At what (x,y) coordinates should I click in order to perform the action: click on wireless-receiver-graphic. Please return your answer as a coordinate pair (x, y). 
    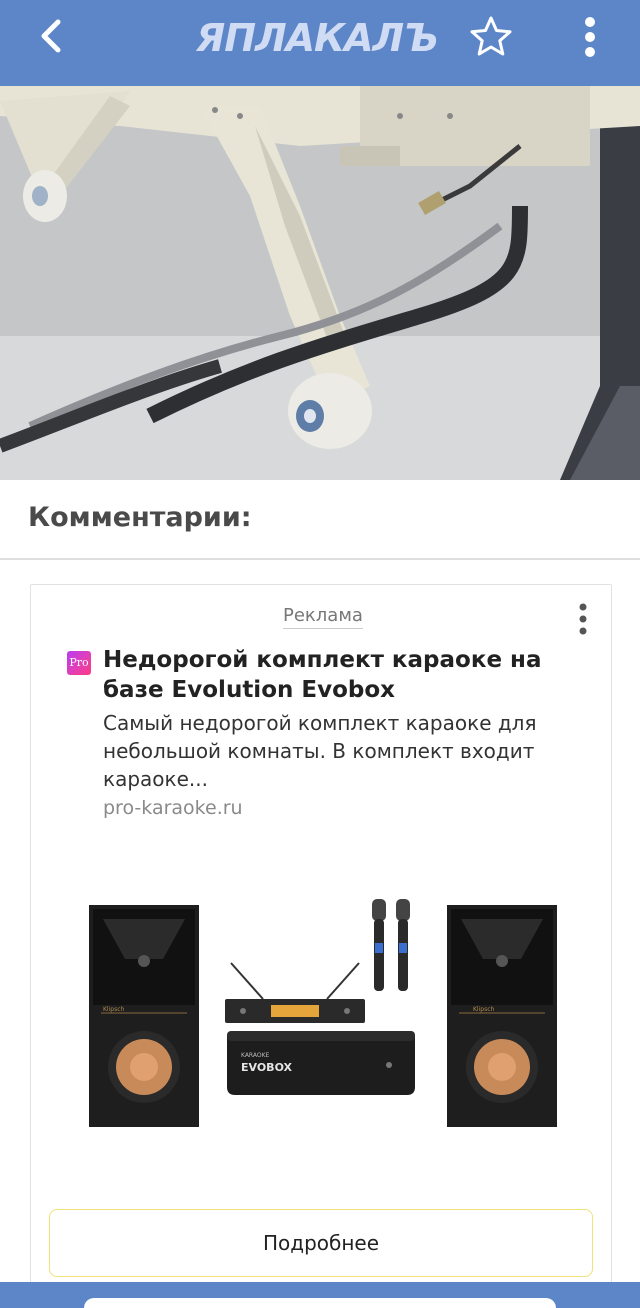
    Looking at the image, I should click on (295, 992).